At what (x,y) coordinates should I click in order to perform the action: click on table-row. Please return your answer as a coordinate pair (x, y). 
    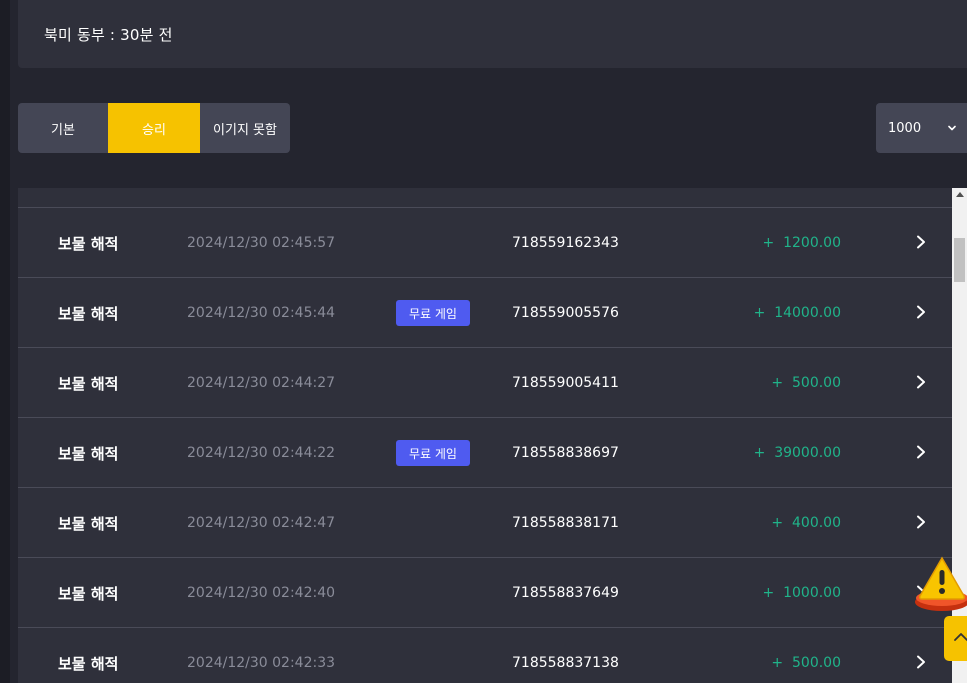
    Looking at the image, I should click on (485, 198).